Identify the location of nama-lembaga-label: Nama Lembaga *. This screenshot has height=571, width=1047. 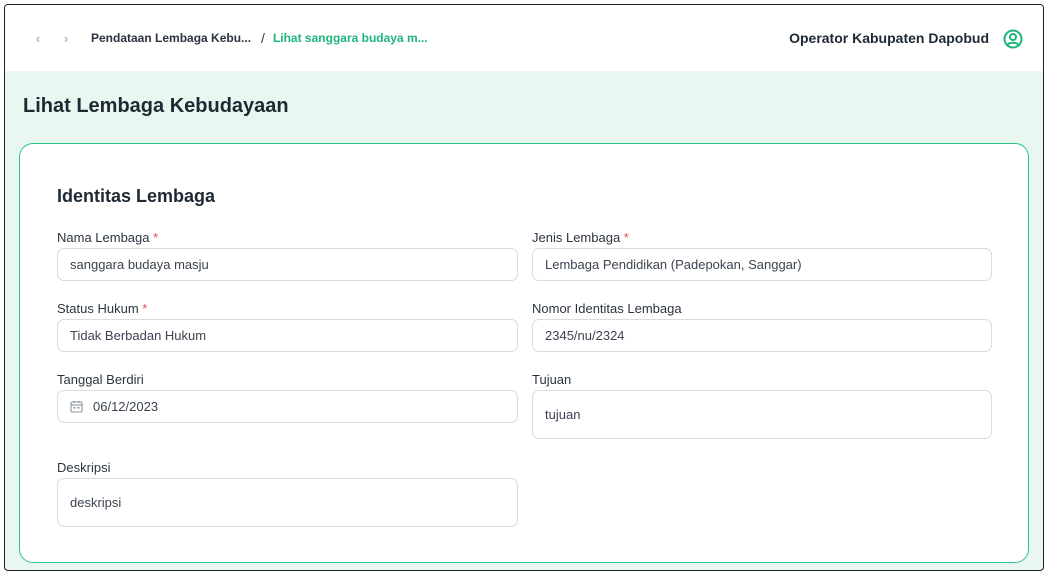
(108, 237).